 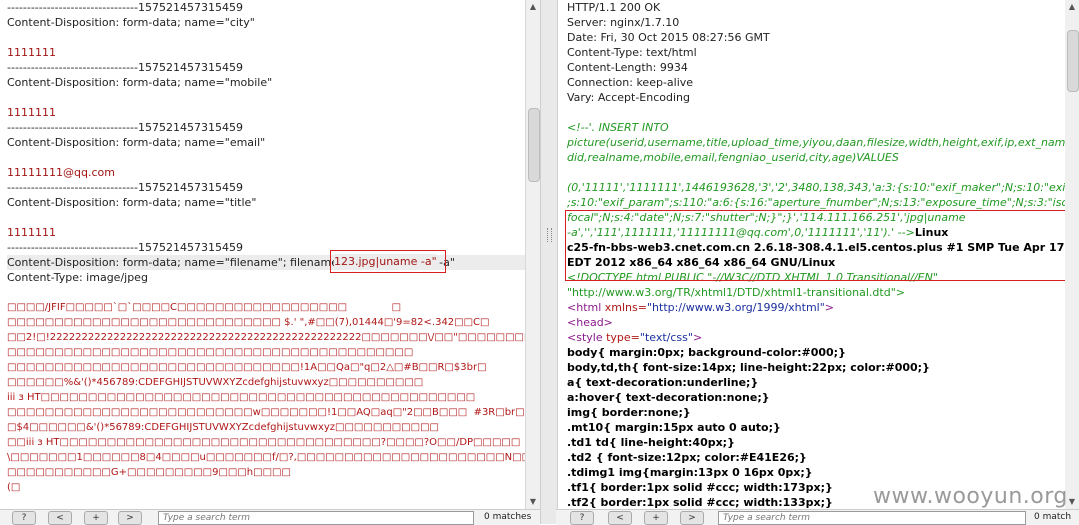 What do you see at coordinates (823, 337) in the screenshot?
I see `style-tag-line: <style type="text/css">` at bounding box center [823, 337].